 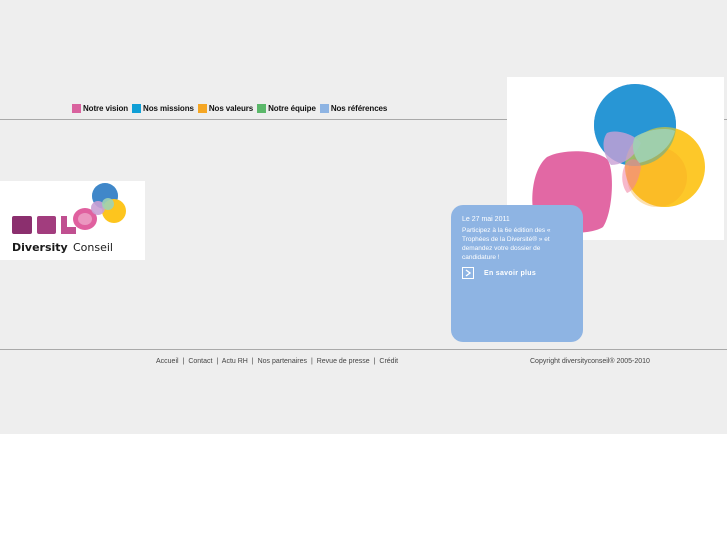 What do you see at coordinates (69, 218) in the screenshot?
I see `logo-graphic: Diversity Conseil` at bounding box center [69, 218].